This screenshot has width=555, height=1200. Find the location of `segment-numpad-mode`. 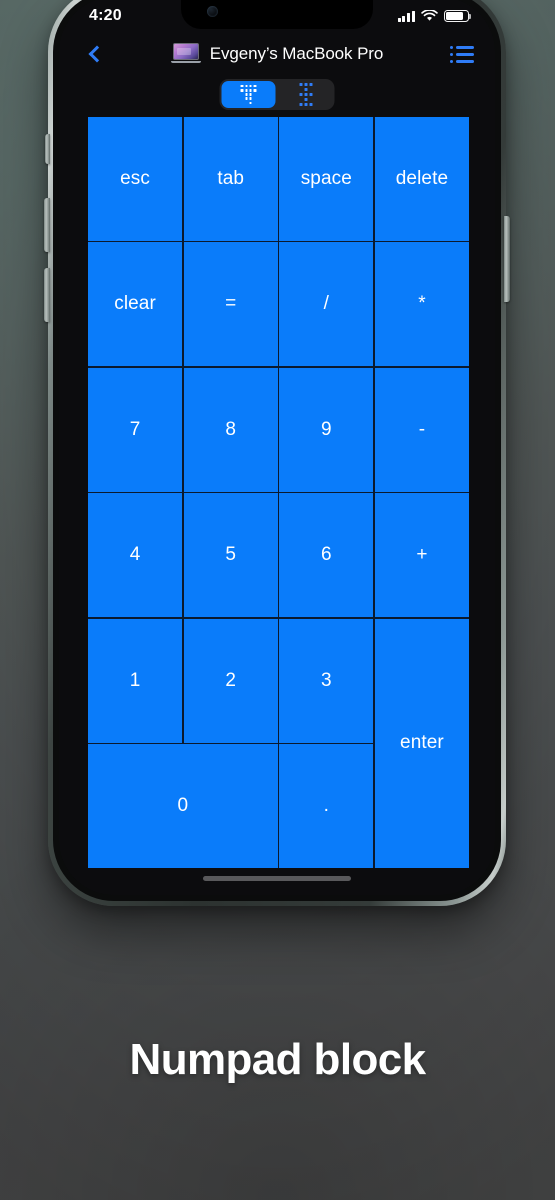

segment-numpad-mode is located at coordinates (248, 94).